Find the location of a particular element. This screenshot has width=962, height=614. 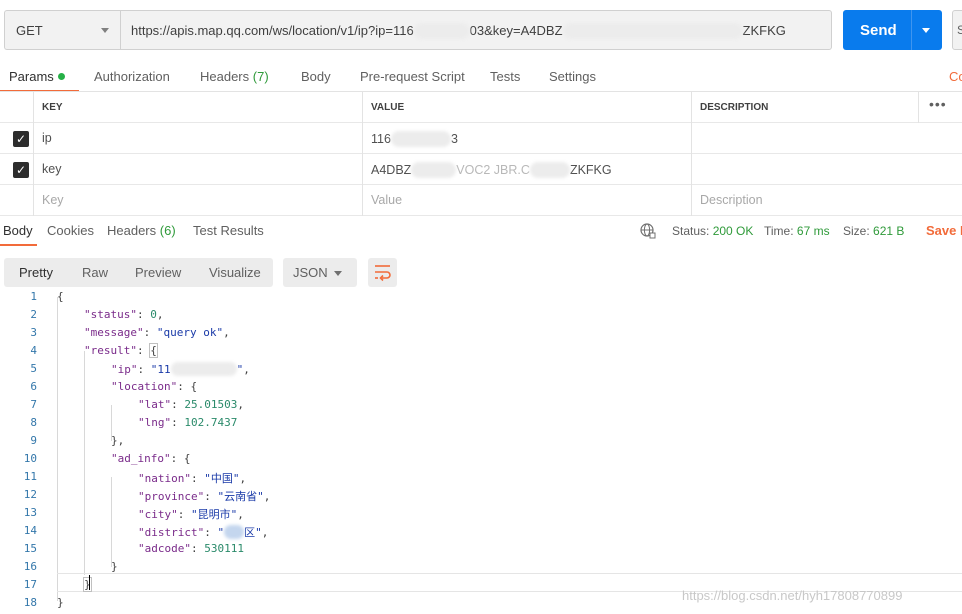

code-text: "nation": "中国", is located at coordinates (192, 478).